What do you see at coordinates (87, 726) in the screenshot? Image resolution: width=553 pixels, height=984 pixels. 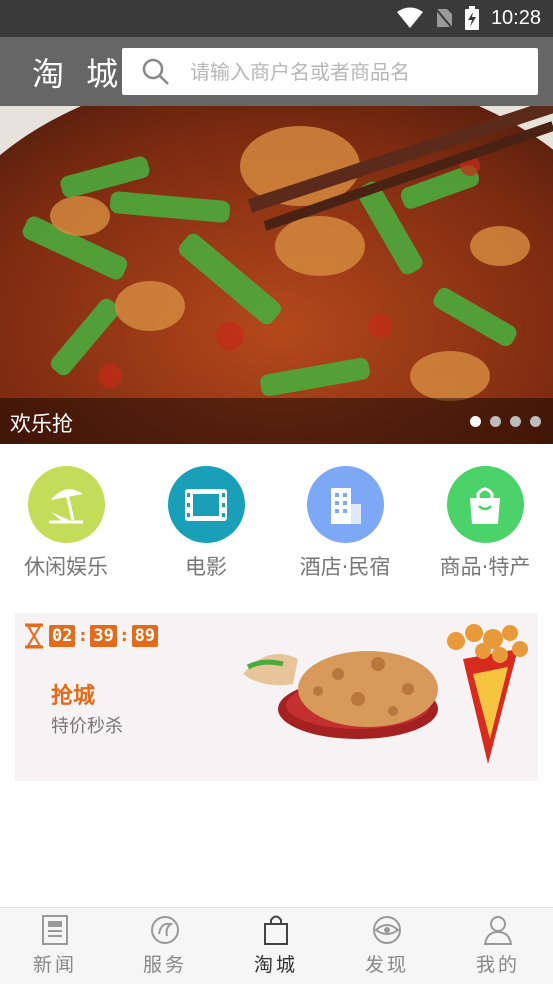 I see `promo-subtitle: 特价秒杀` at bounding box center [87, 726].